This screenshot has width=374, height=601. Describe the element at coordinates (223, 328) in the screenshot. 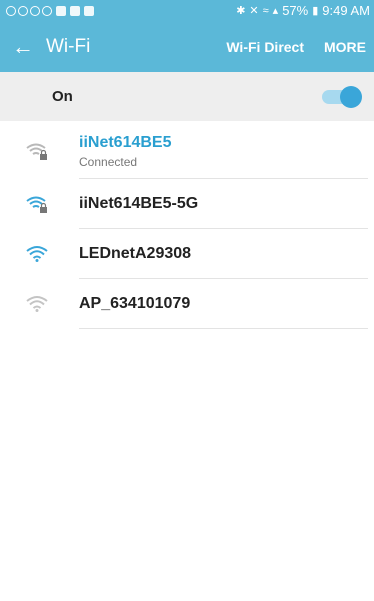

I see `divider` at that location.